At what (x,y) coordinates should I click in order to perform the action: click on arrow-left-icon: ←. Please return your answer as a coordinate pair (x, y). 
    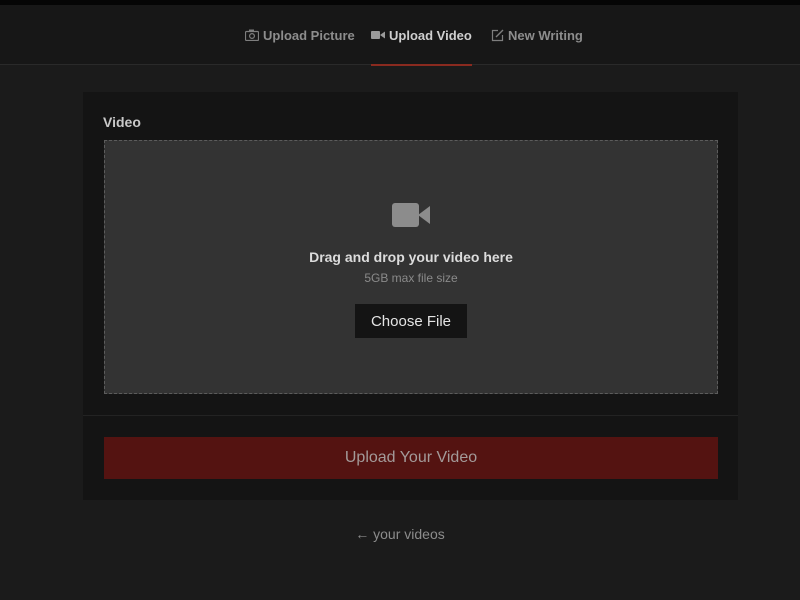
    Looking at the image, I should click on (362, 534).